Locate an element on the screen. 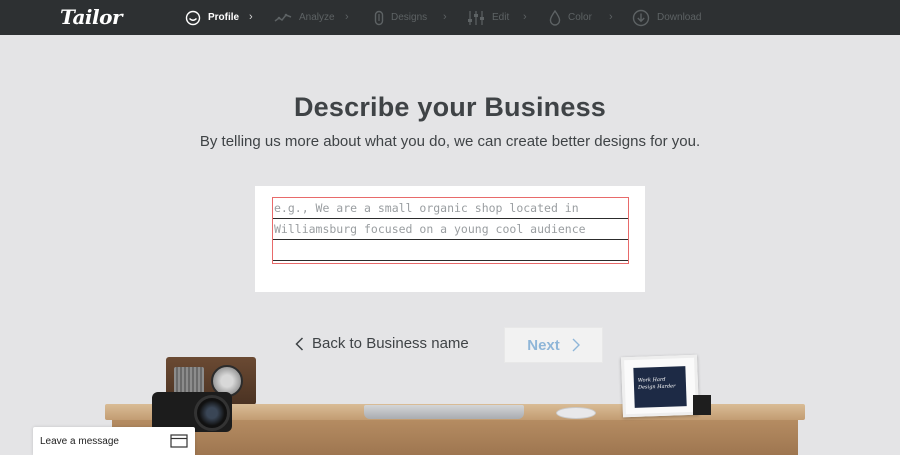 The width and height of the screenshot is (900, 455). chat-window-icon is located at coordinates (179, 441).